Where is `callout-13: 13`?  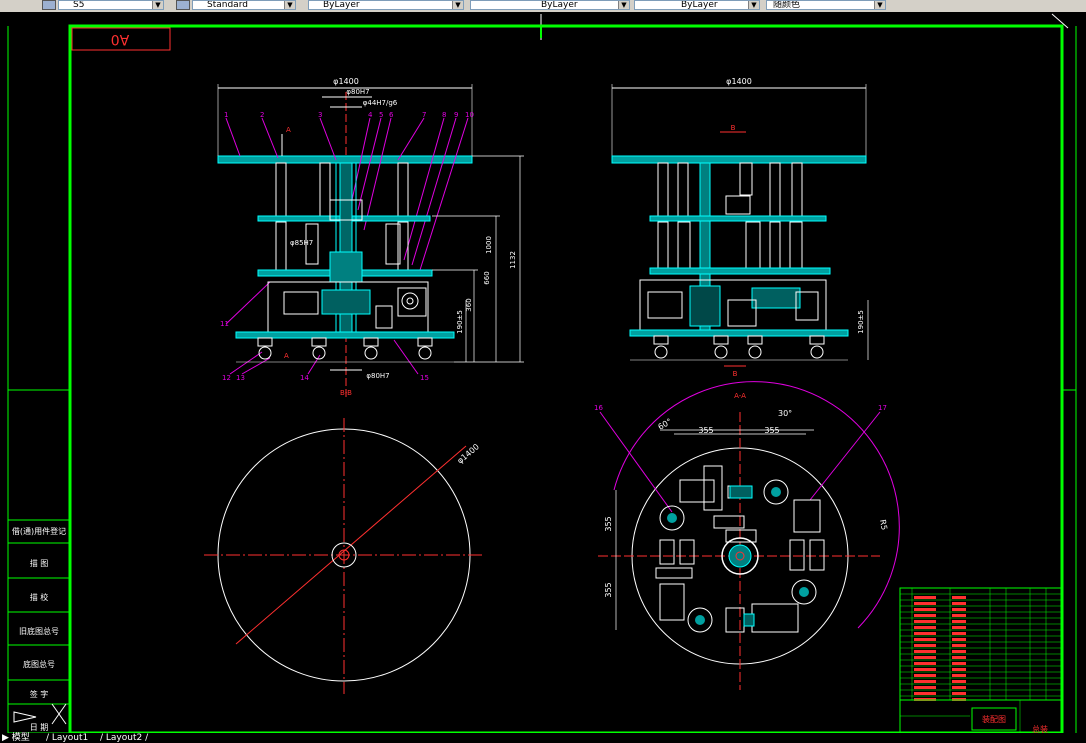
callout-13: 13 is located at coordinates (240, 378).